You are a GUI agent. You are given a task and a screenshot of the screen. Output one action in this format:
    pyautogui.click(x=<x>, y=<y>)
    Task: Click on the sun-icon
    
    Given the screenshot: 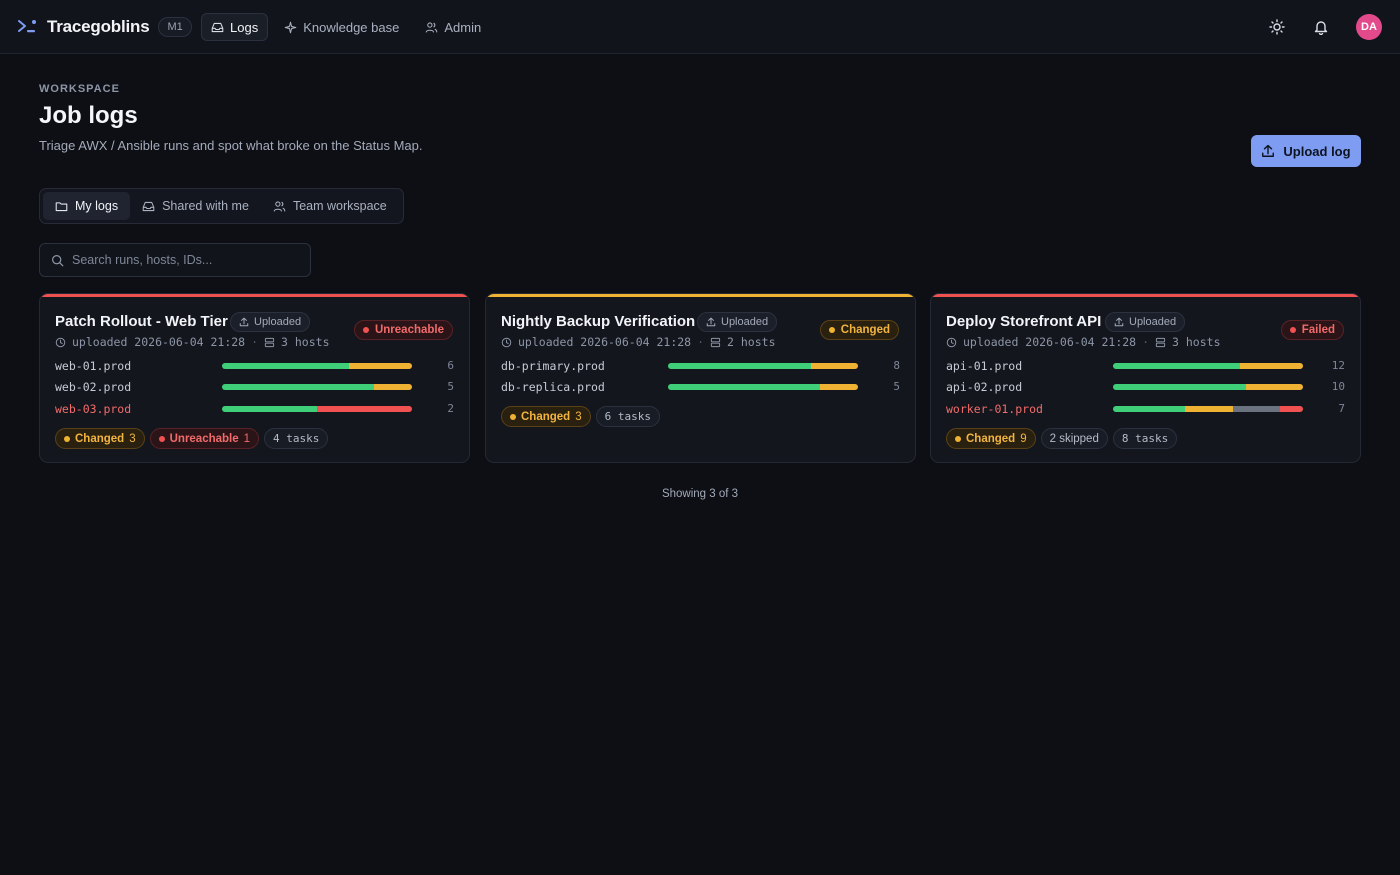 What is the action you would take?
    pyautogui.click(x=1277, y=27)
    